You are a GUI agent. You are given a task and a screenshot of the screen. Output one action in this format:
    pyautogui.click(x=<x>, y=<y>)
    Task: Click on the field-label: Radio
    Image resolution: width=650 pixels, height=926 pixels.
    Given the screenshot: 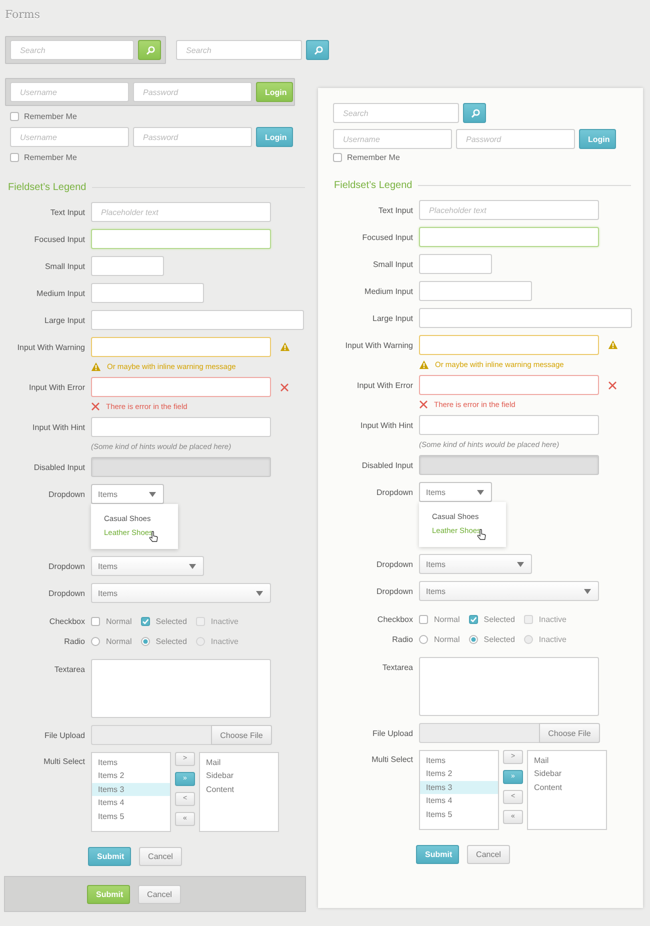 What is the action you would take?
    pyautogui.click(x=402, y=639)
    